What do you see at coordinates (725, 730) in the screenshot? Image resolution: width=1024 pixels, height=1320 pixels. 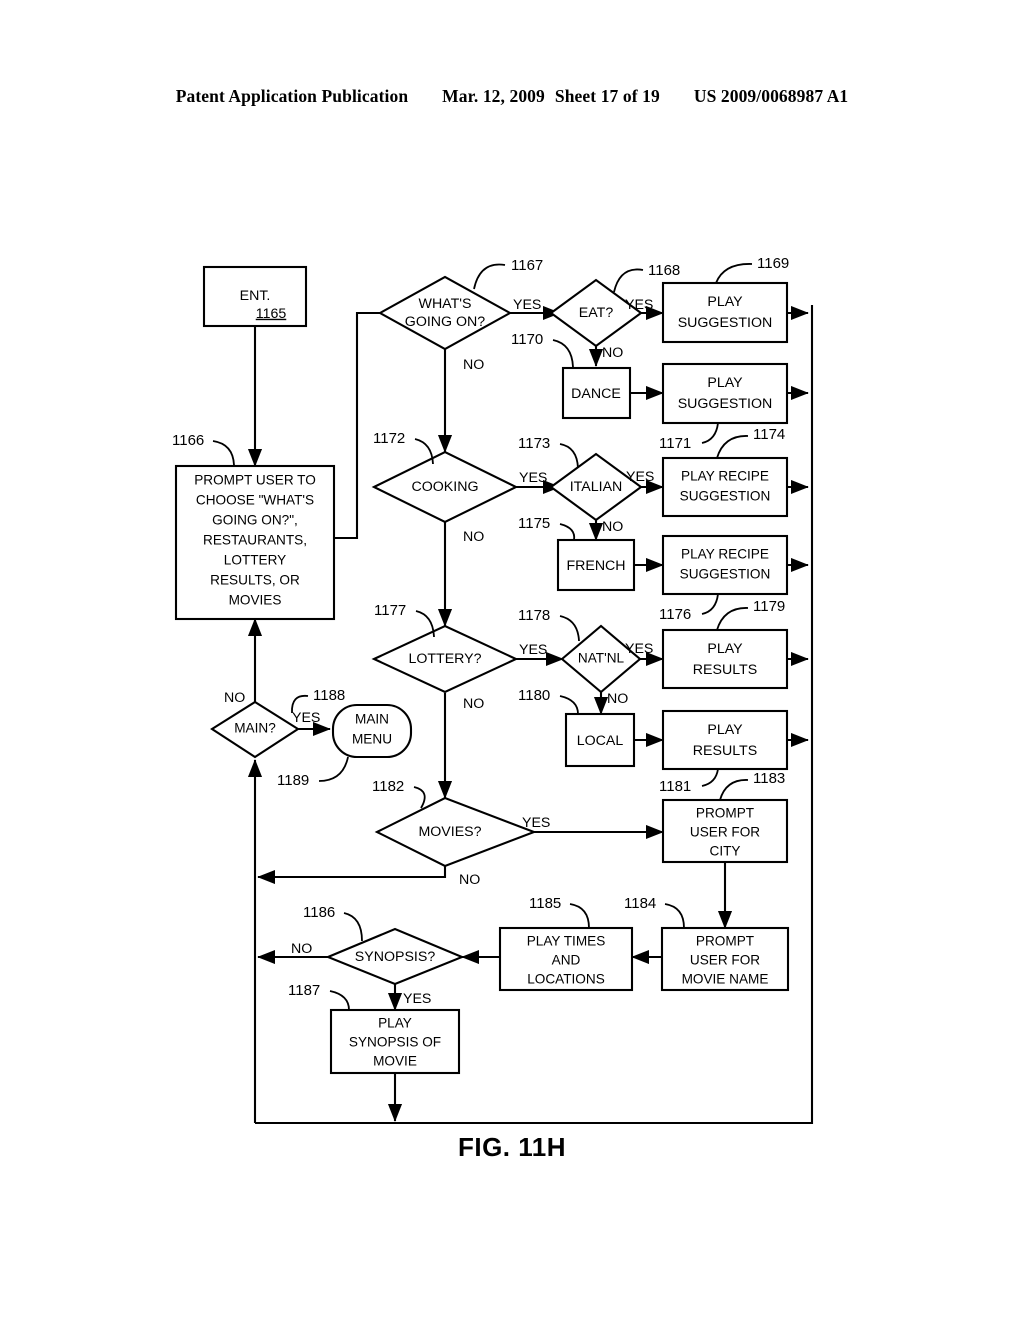 I see `node-results-2-line-1: PLAY` at bounding box center [725, 730].